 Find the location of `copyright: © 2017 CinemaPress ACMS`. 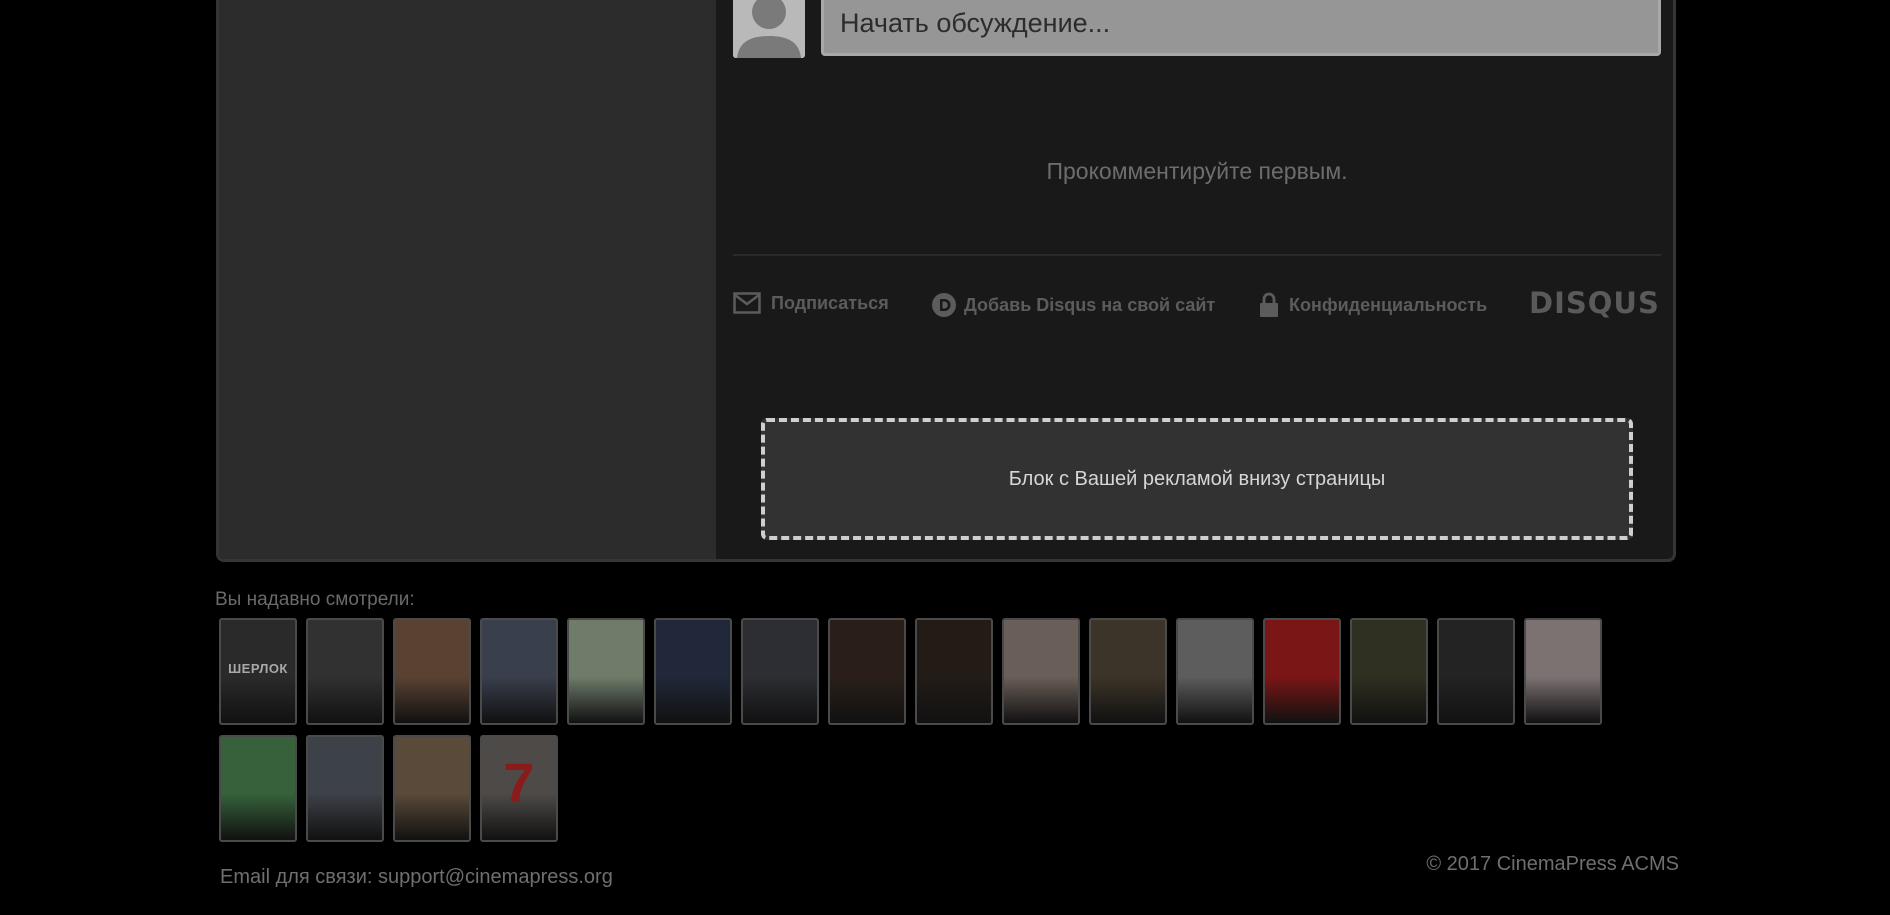

copyright: © 2017 CinemaPress ACMS is located at coordinates (1552, 864).